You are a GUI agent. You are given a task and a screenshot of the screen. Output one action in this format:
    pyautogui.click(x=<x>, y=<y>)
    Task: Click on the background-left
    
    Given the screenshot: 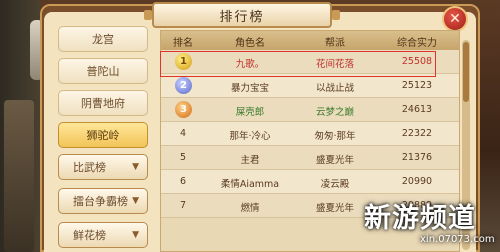 What is the action you would take?
    pyautogui.click(x=22, y=126)
    